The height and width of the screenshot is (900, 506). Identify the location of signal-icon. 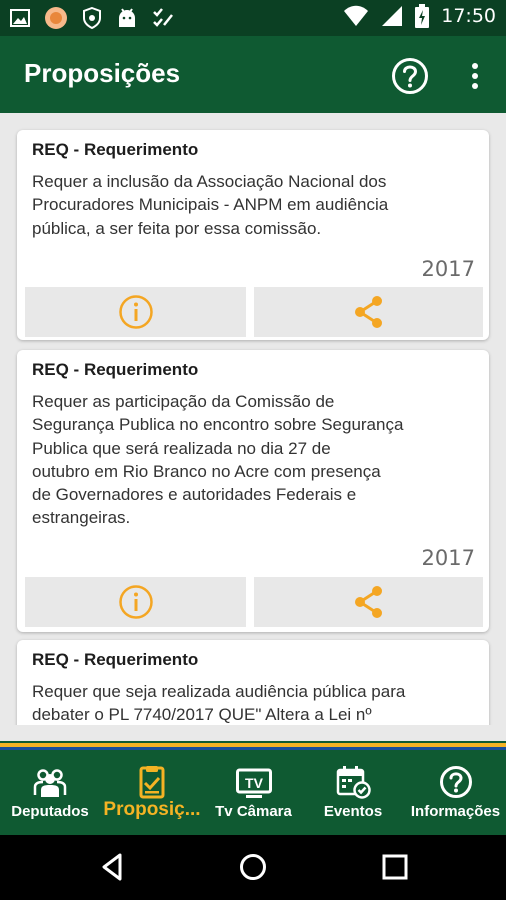
(392, 16).